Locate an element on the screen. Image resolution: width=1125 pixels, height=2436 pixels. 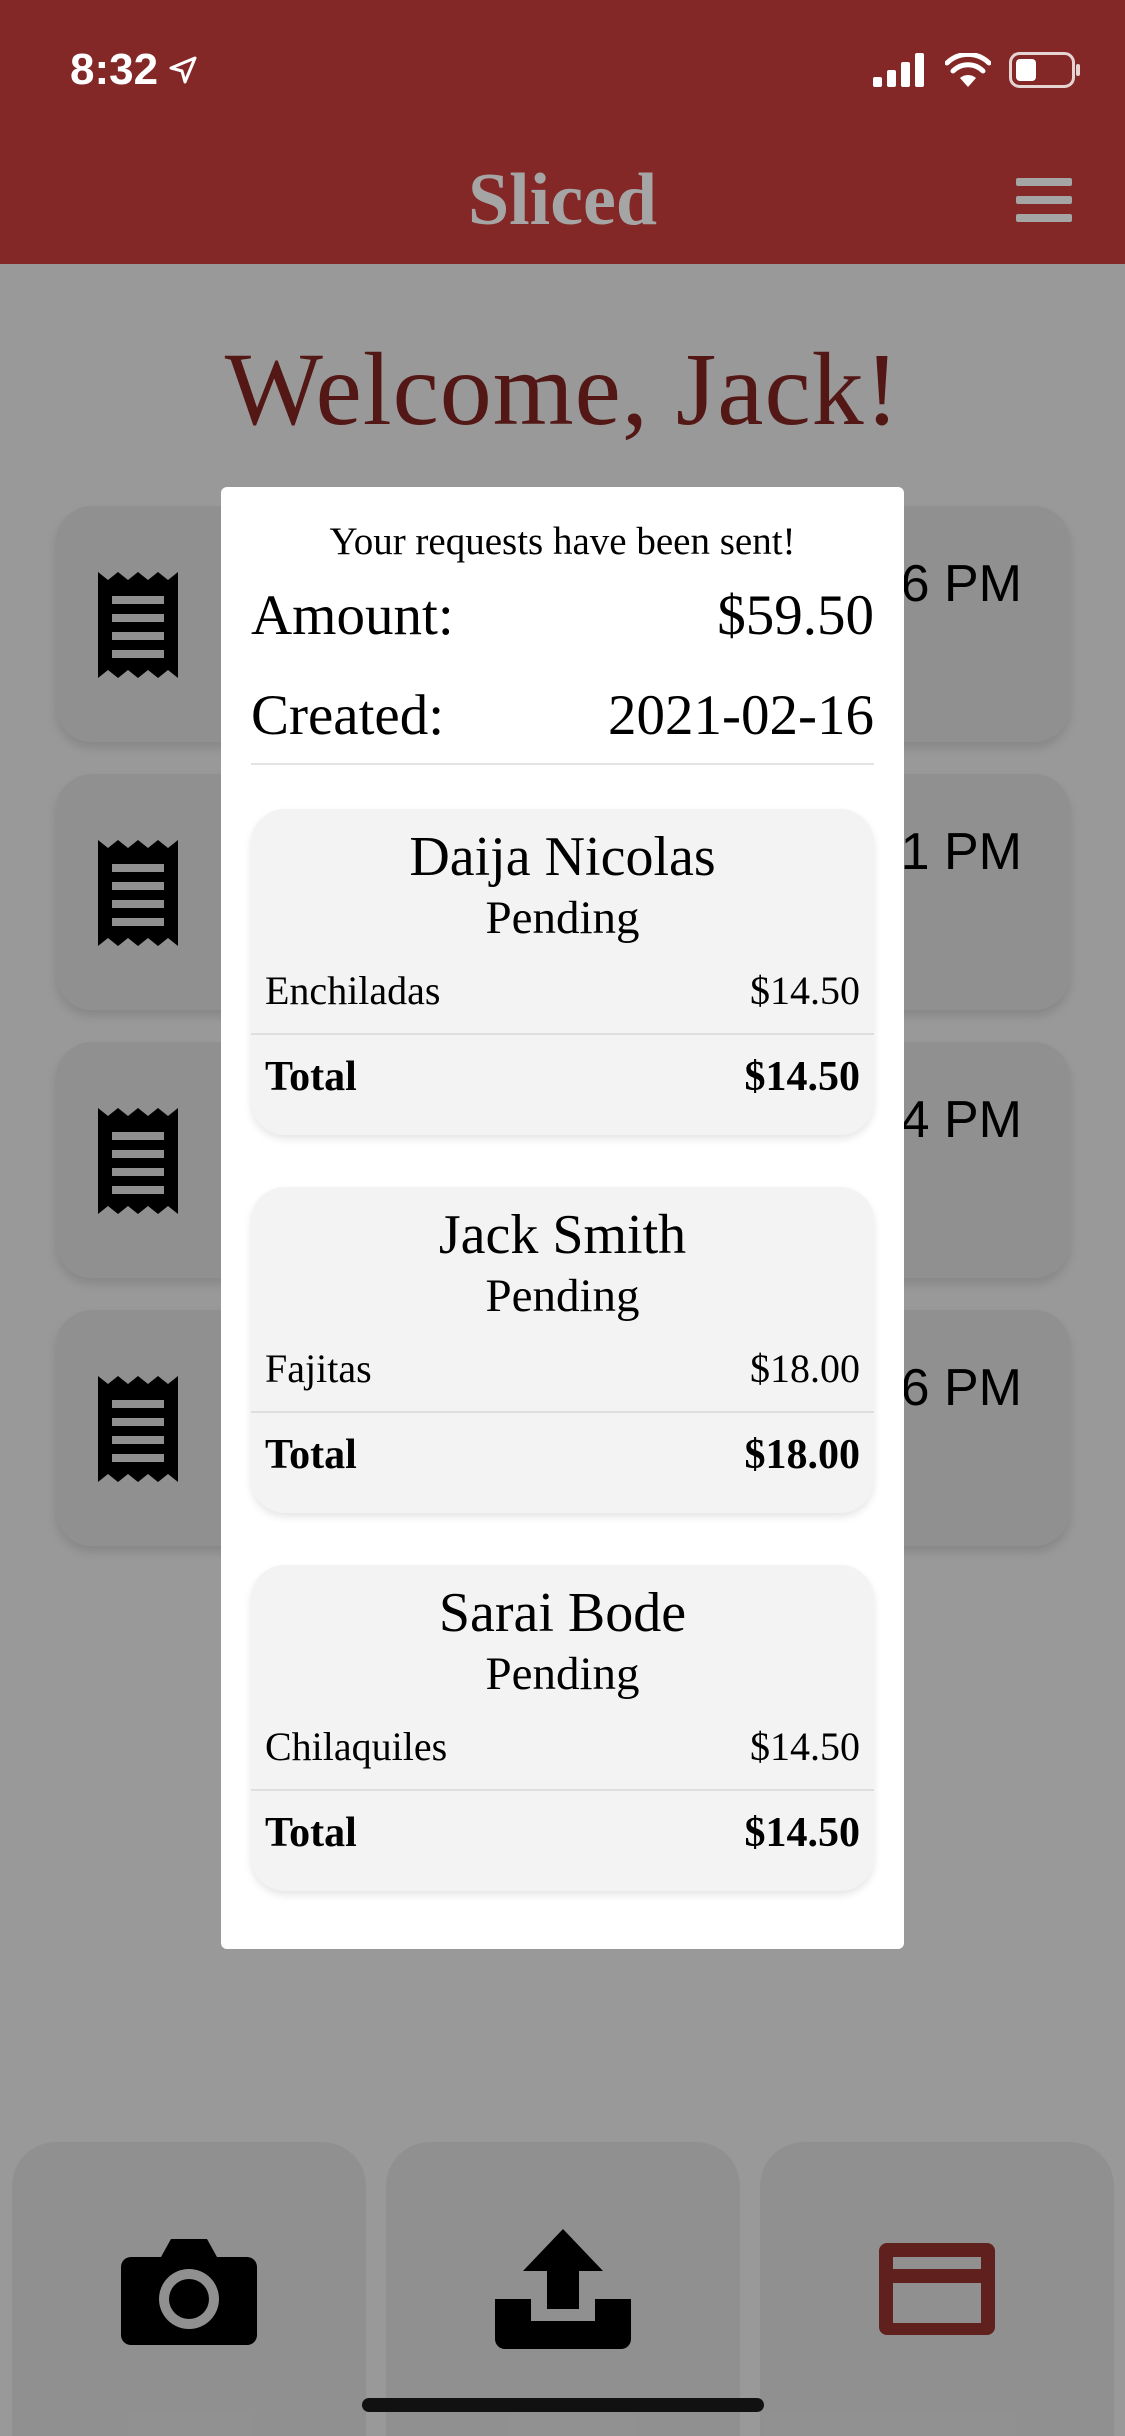
created-value: 2021-02-16 is located at coordinates (741, 715).